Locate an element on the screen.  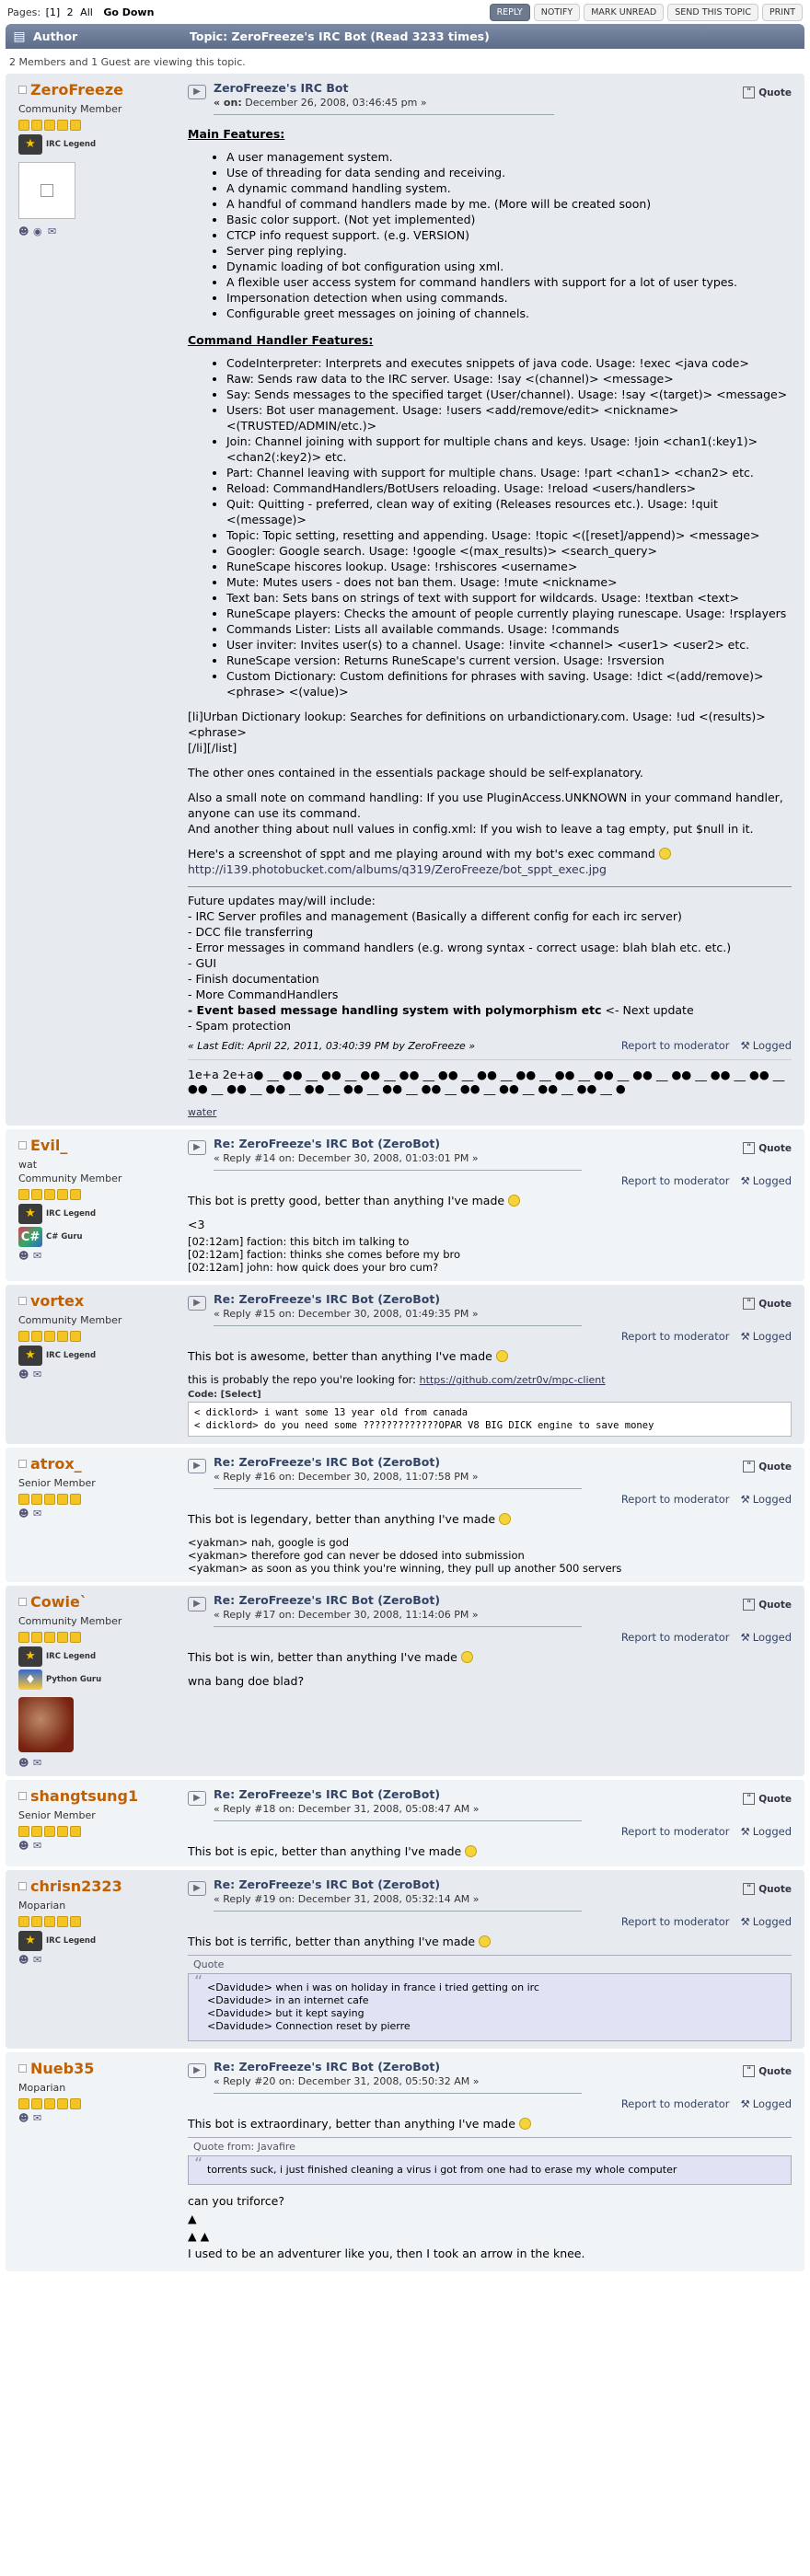
date-prefix: « on: is located at coordinates (228, 103).